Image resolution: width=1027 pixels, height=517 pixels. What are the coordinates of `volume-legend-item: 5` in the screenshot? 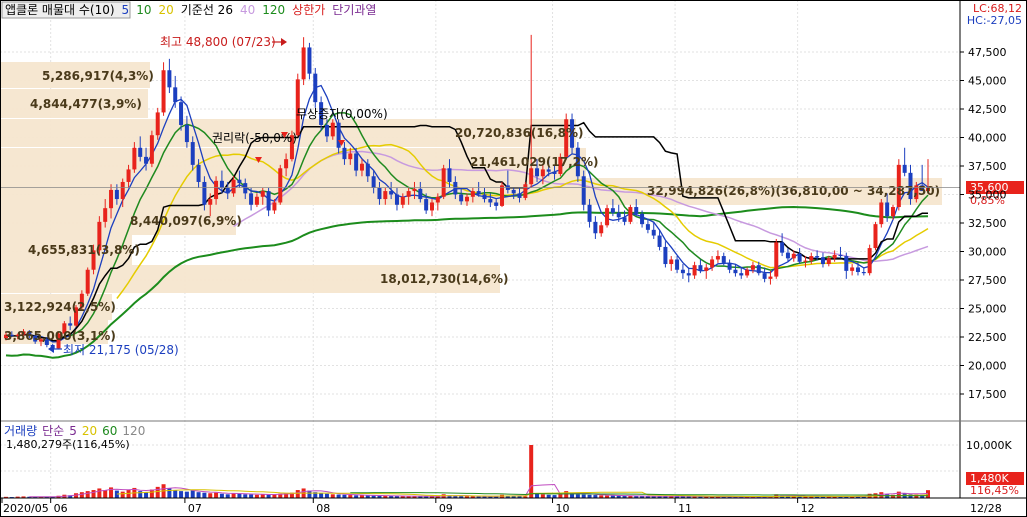 It's located at (73, 431).